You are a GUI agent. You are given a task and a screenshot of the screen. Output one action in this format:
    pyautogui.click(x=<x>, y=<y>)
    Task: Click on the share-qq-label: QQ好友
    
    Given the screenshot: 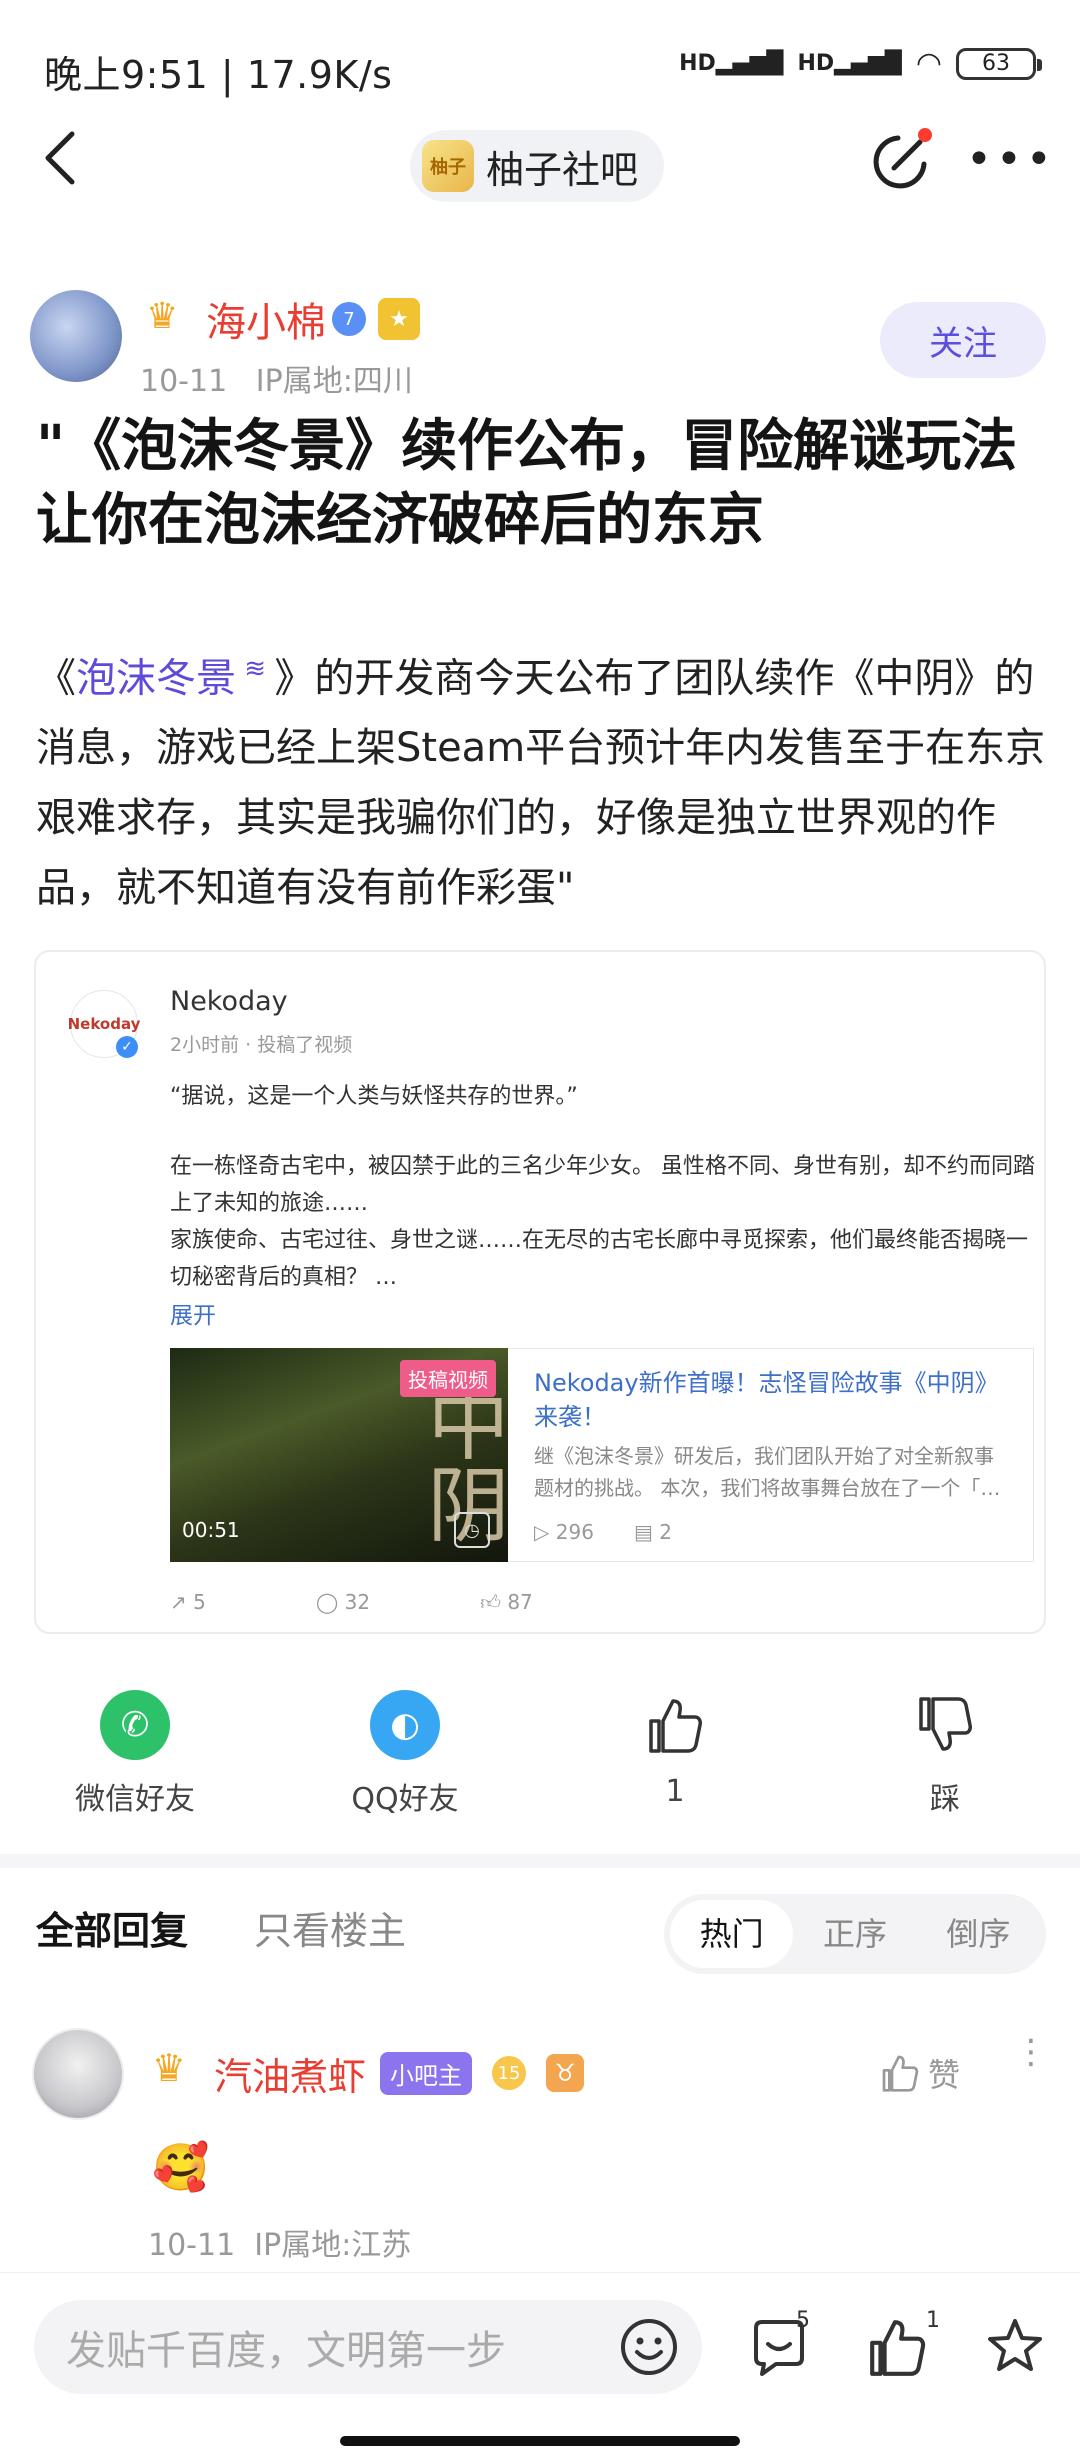 What is the action you would take?
    pyautogui.click(x=405, y=1799)
    